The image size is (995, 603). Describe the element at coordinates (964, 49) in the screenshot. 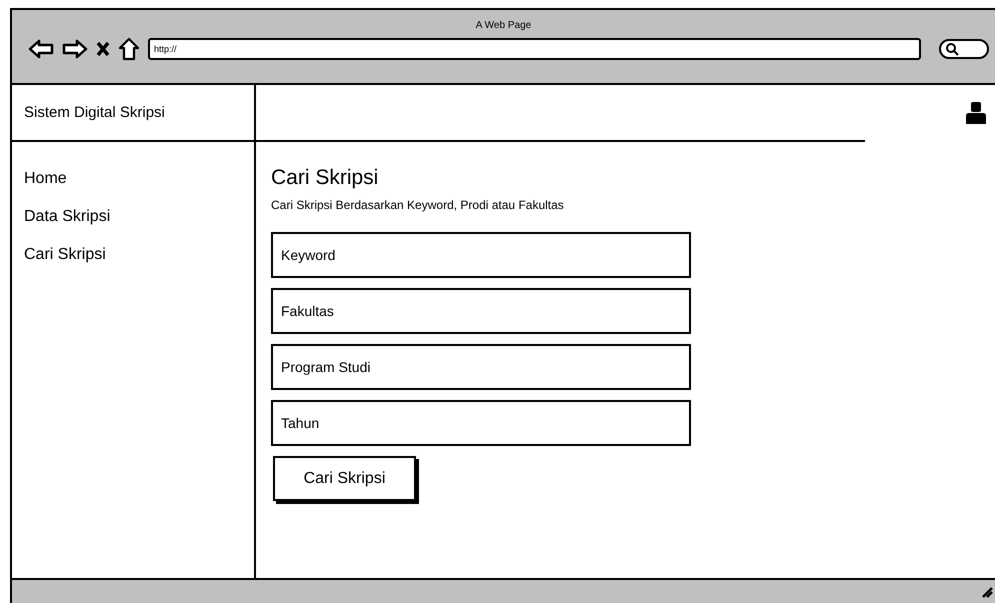

I see `search-field` at that location.